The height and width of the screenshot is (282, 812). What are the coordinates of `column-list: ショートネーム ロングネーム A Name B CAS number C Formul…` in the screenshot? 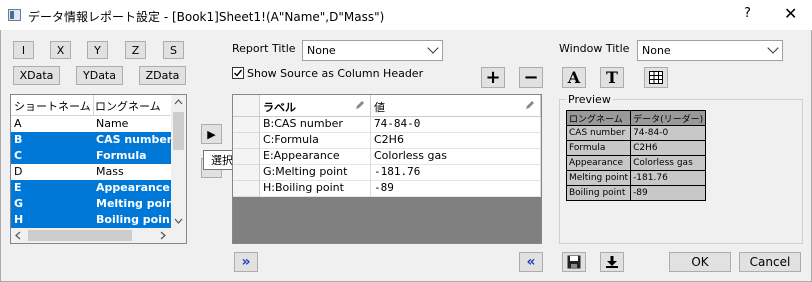 It's located at (98, 169).